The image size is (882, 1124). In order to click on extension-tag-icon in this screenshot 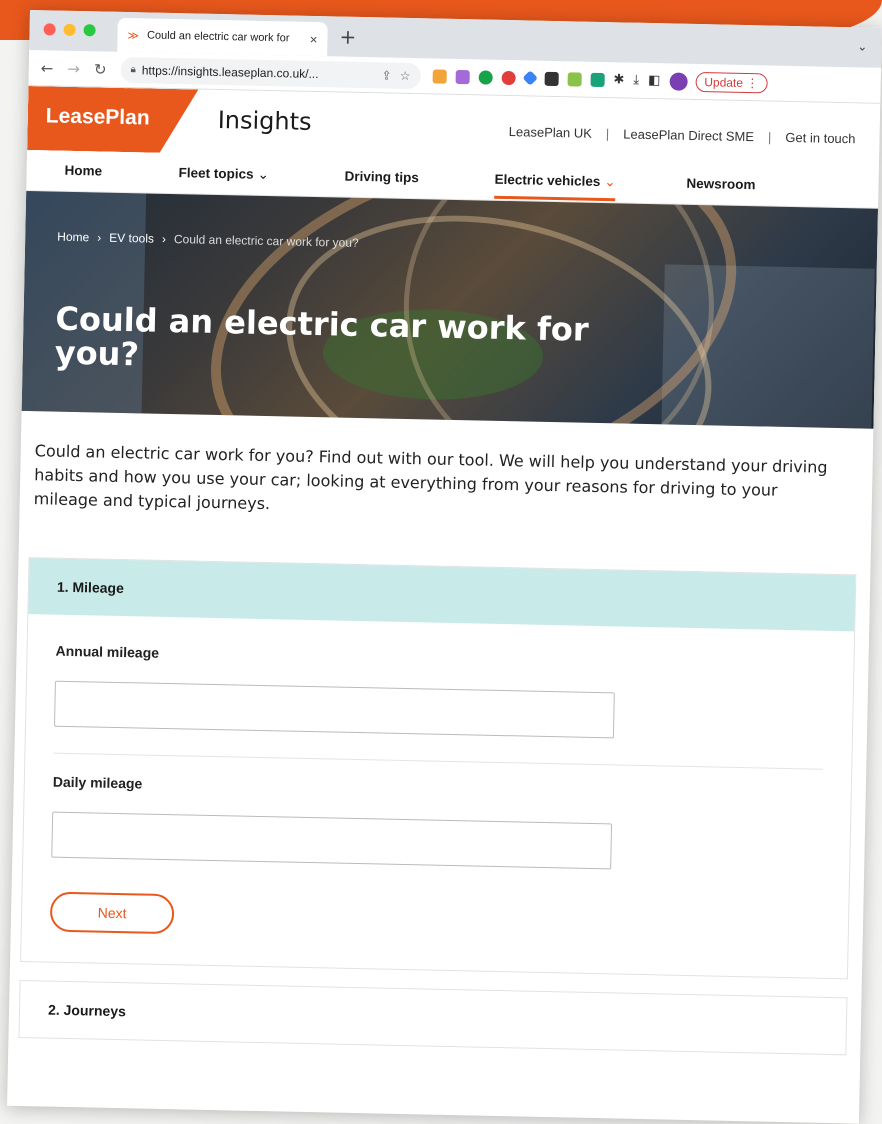, I will do `click(574, 79)`.